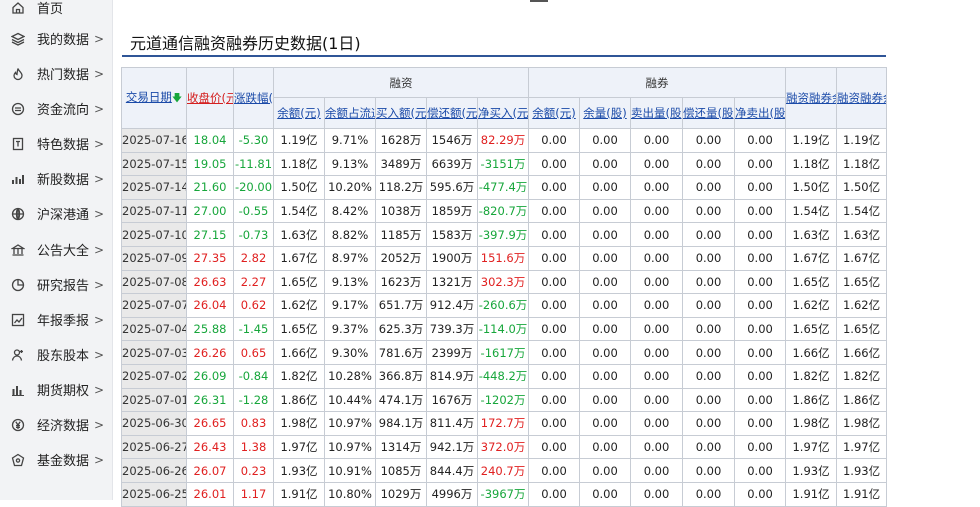  Describe the element at coordinates (709, 113) in the screenshot. I see `header-rq-repay: 偿还量(股)` at that location.